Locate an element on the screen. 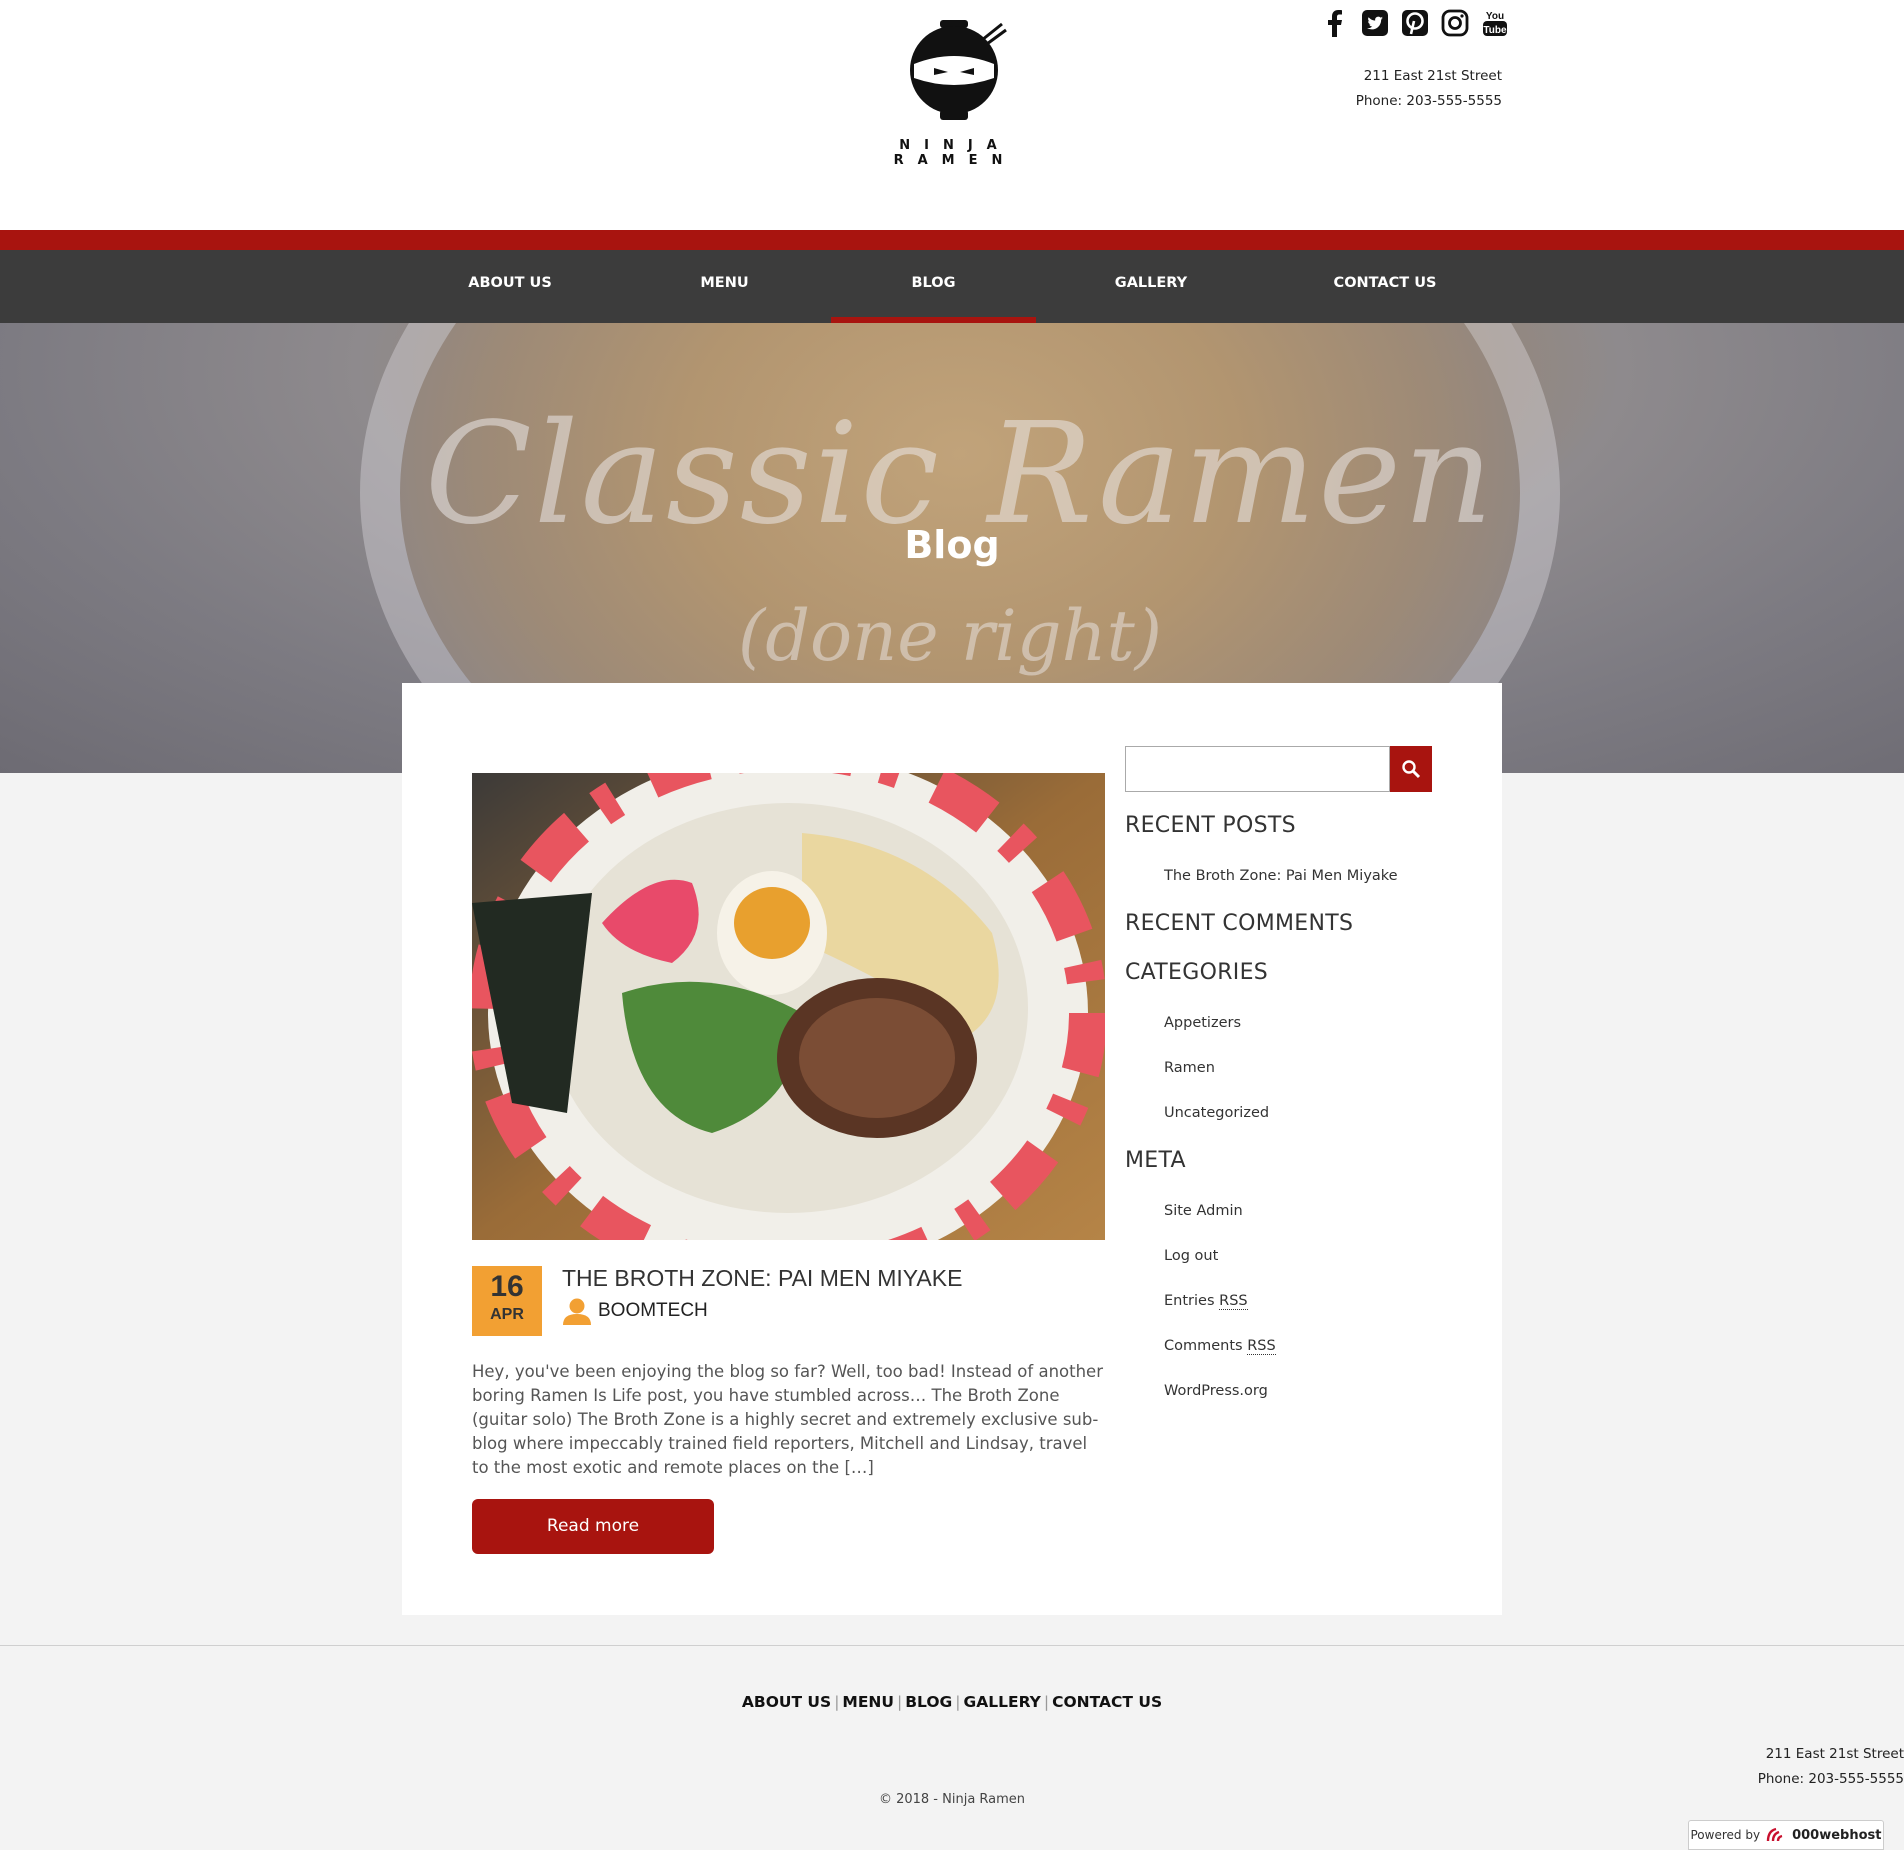 The image size is (1904, 1850). post-author: BOOMTECH is located at coordinates (635, 1311).